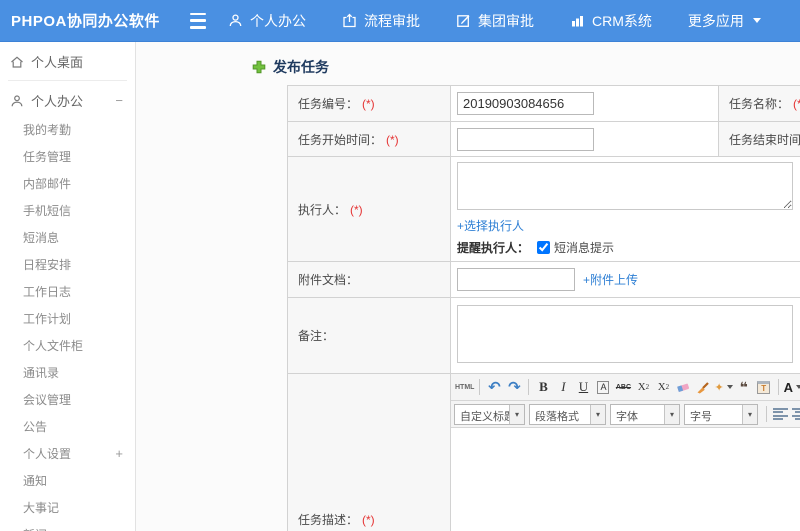  I want to click on strikethrough-button: ABC, so click(623, 387).